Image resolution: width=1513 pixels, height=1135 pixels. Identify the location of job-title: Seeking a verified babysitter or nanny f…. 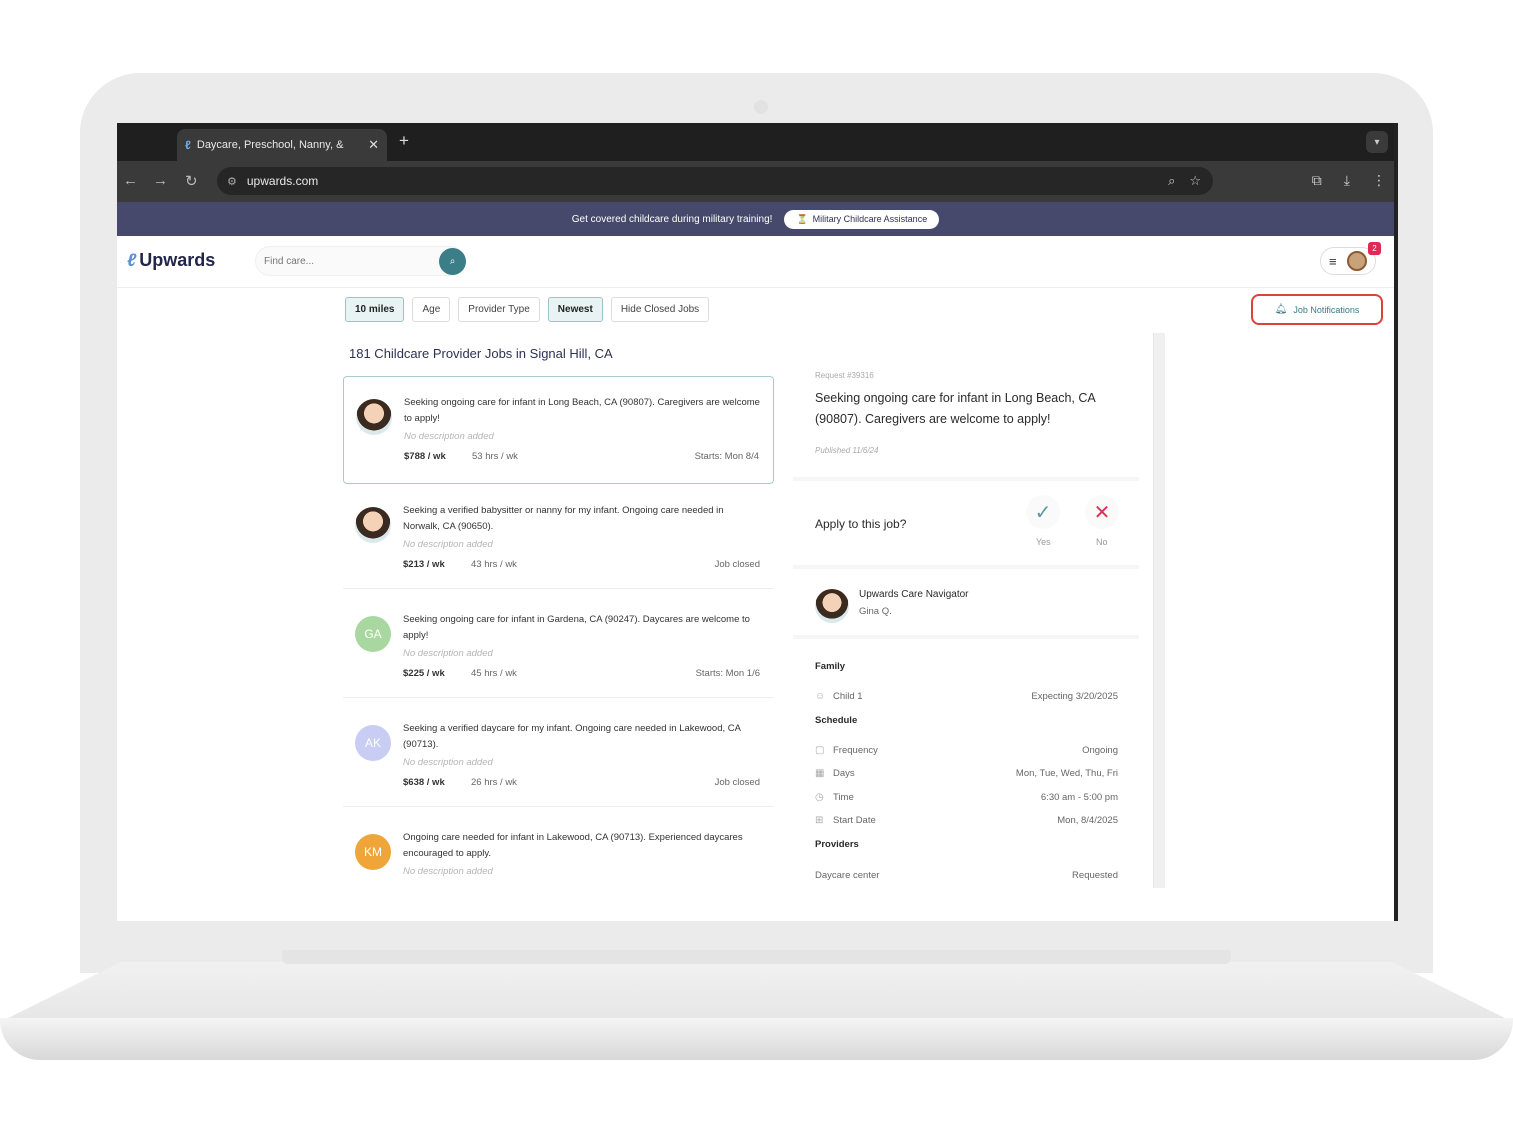
(563, 518).